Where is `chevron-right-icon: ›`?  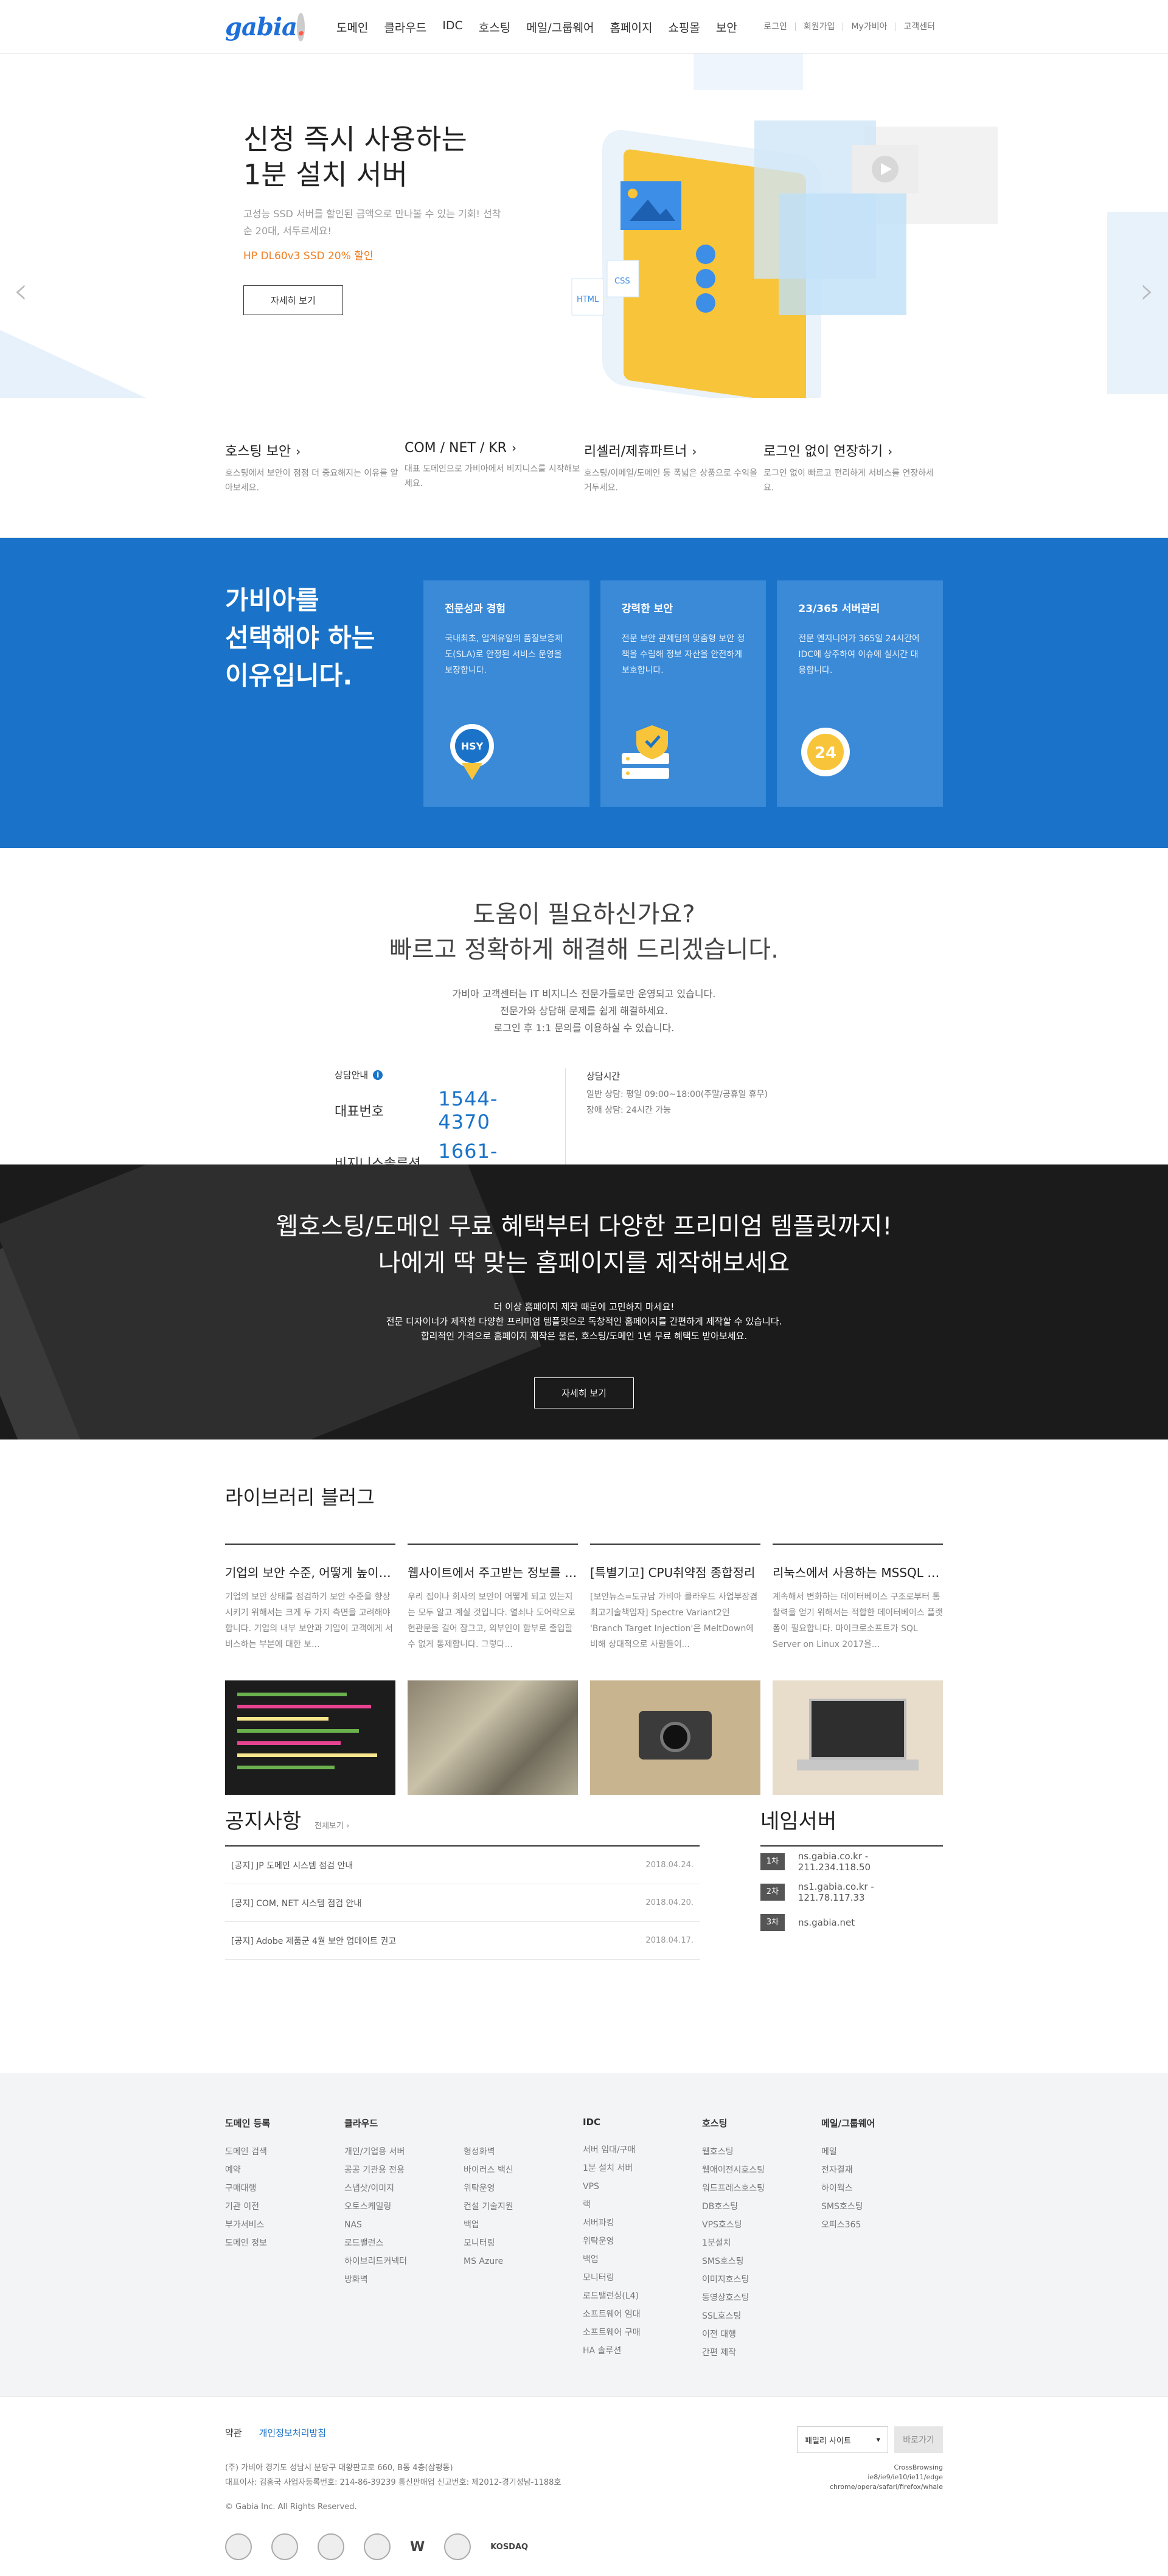
chevron-right-icon: › is located at coordinates (298, 451).